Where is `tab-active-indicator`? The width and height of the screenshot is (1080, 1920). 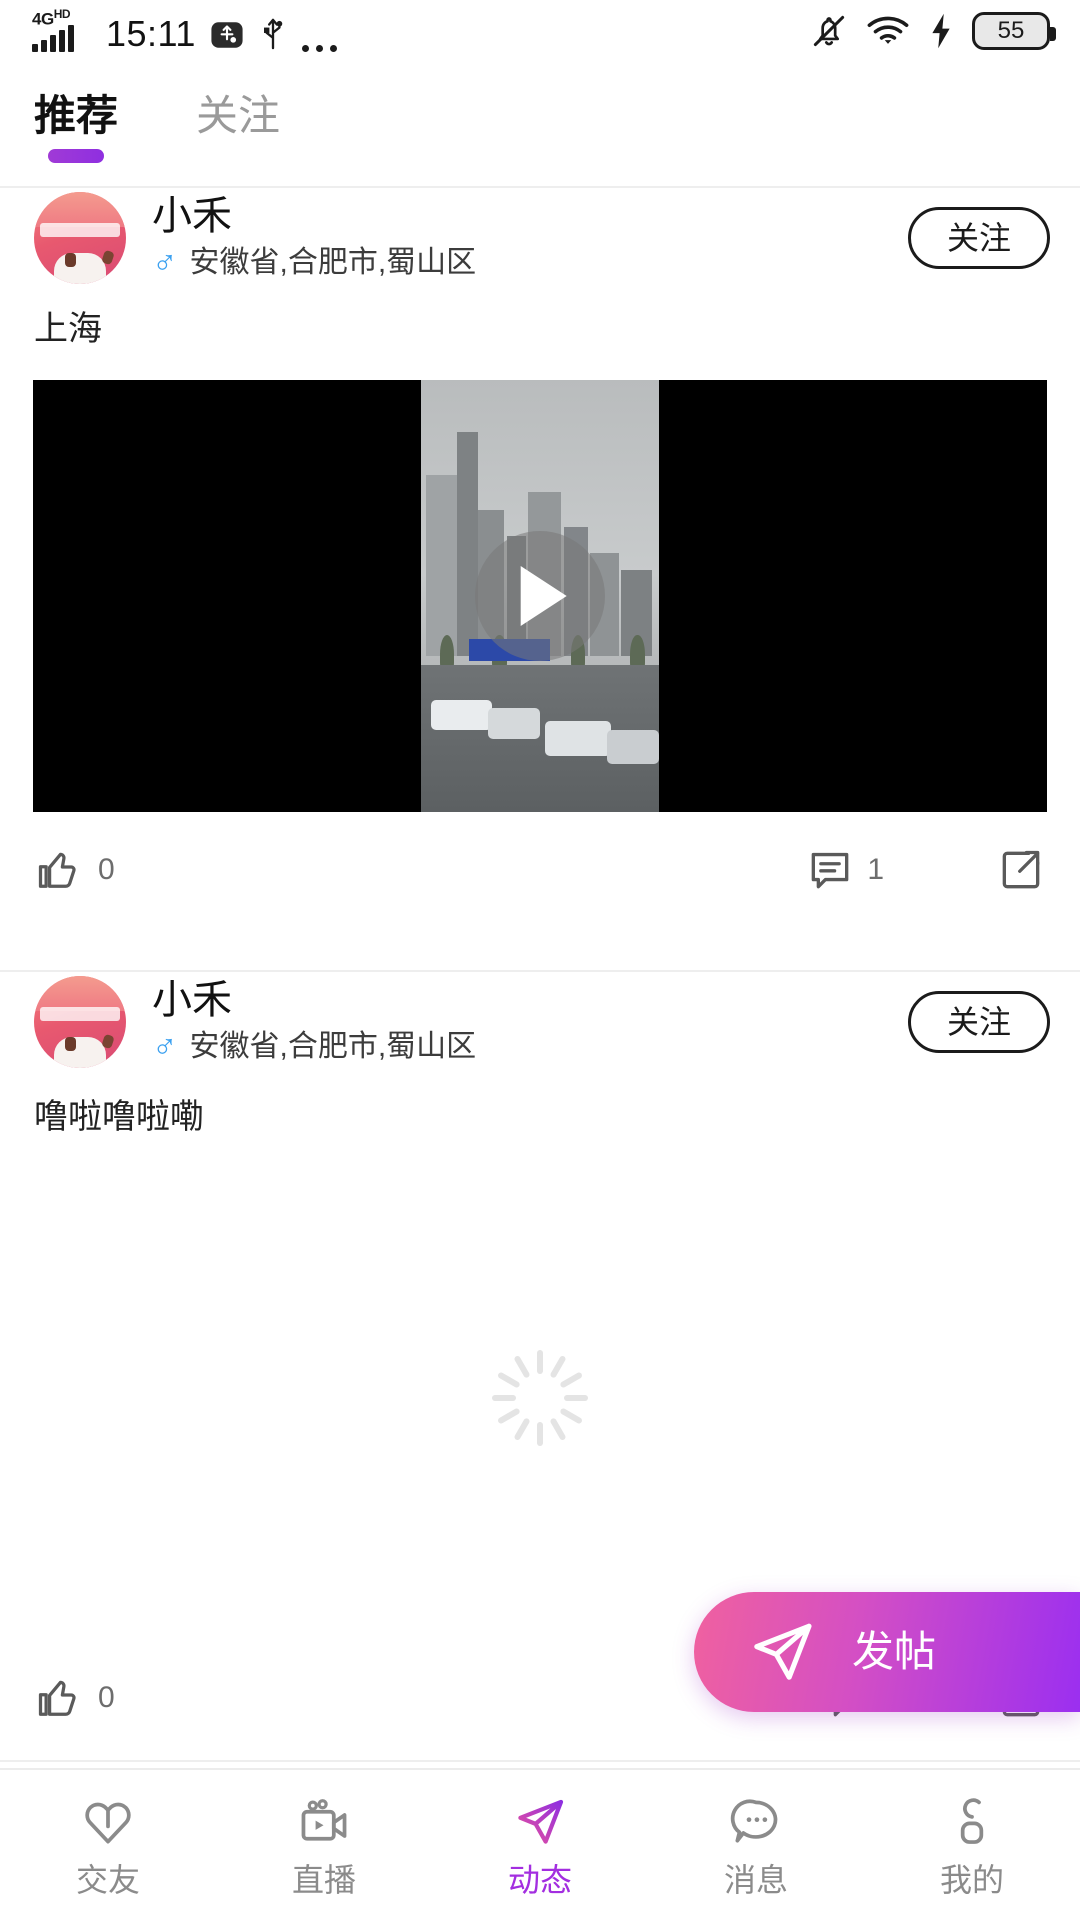
tab-active-indicator is located at coordinates (76, 156).